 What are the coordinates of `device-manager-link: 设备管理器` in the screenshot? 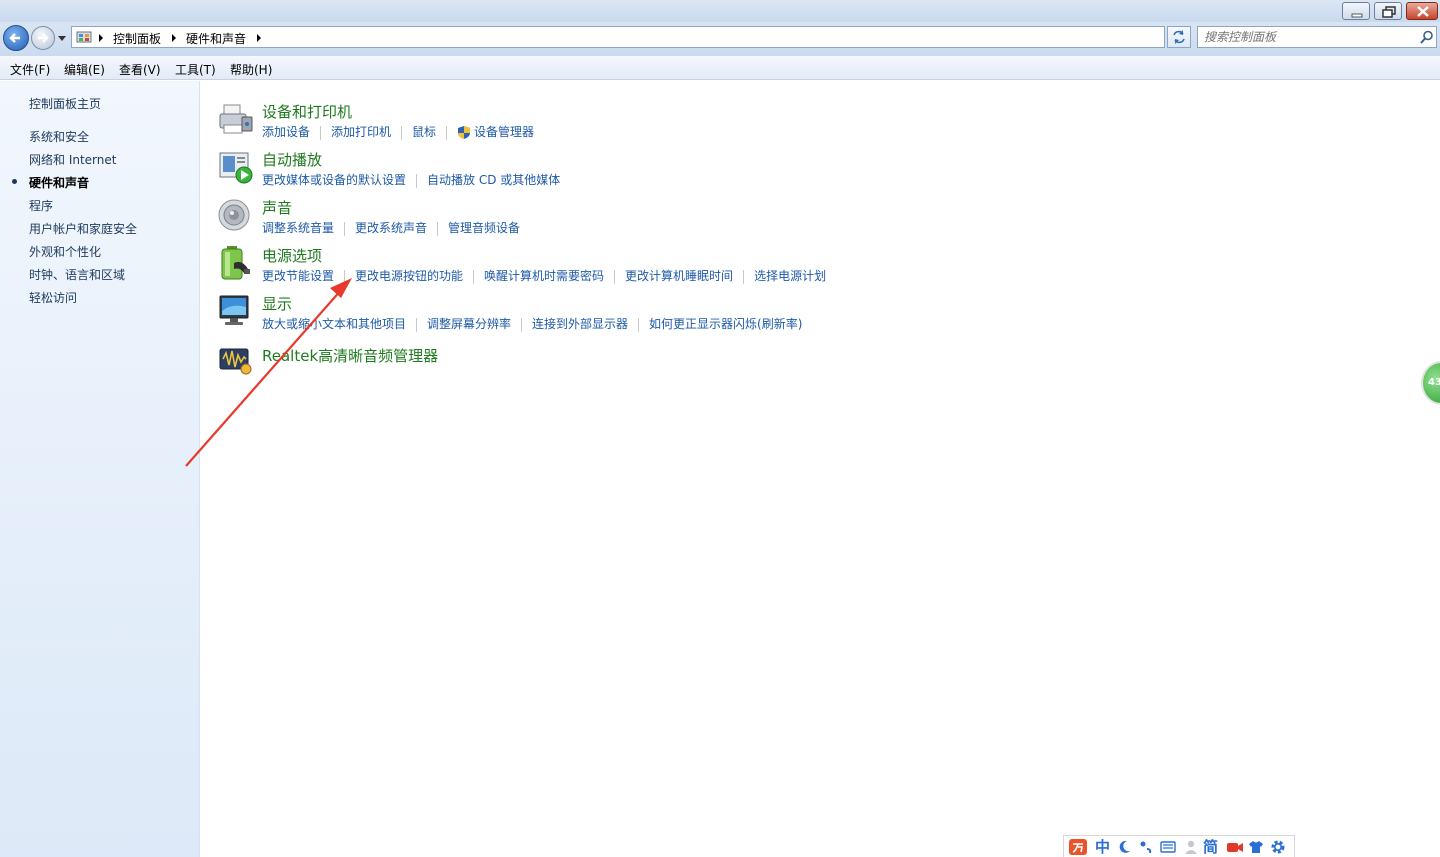 It's located at (504, 131).